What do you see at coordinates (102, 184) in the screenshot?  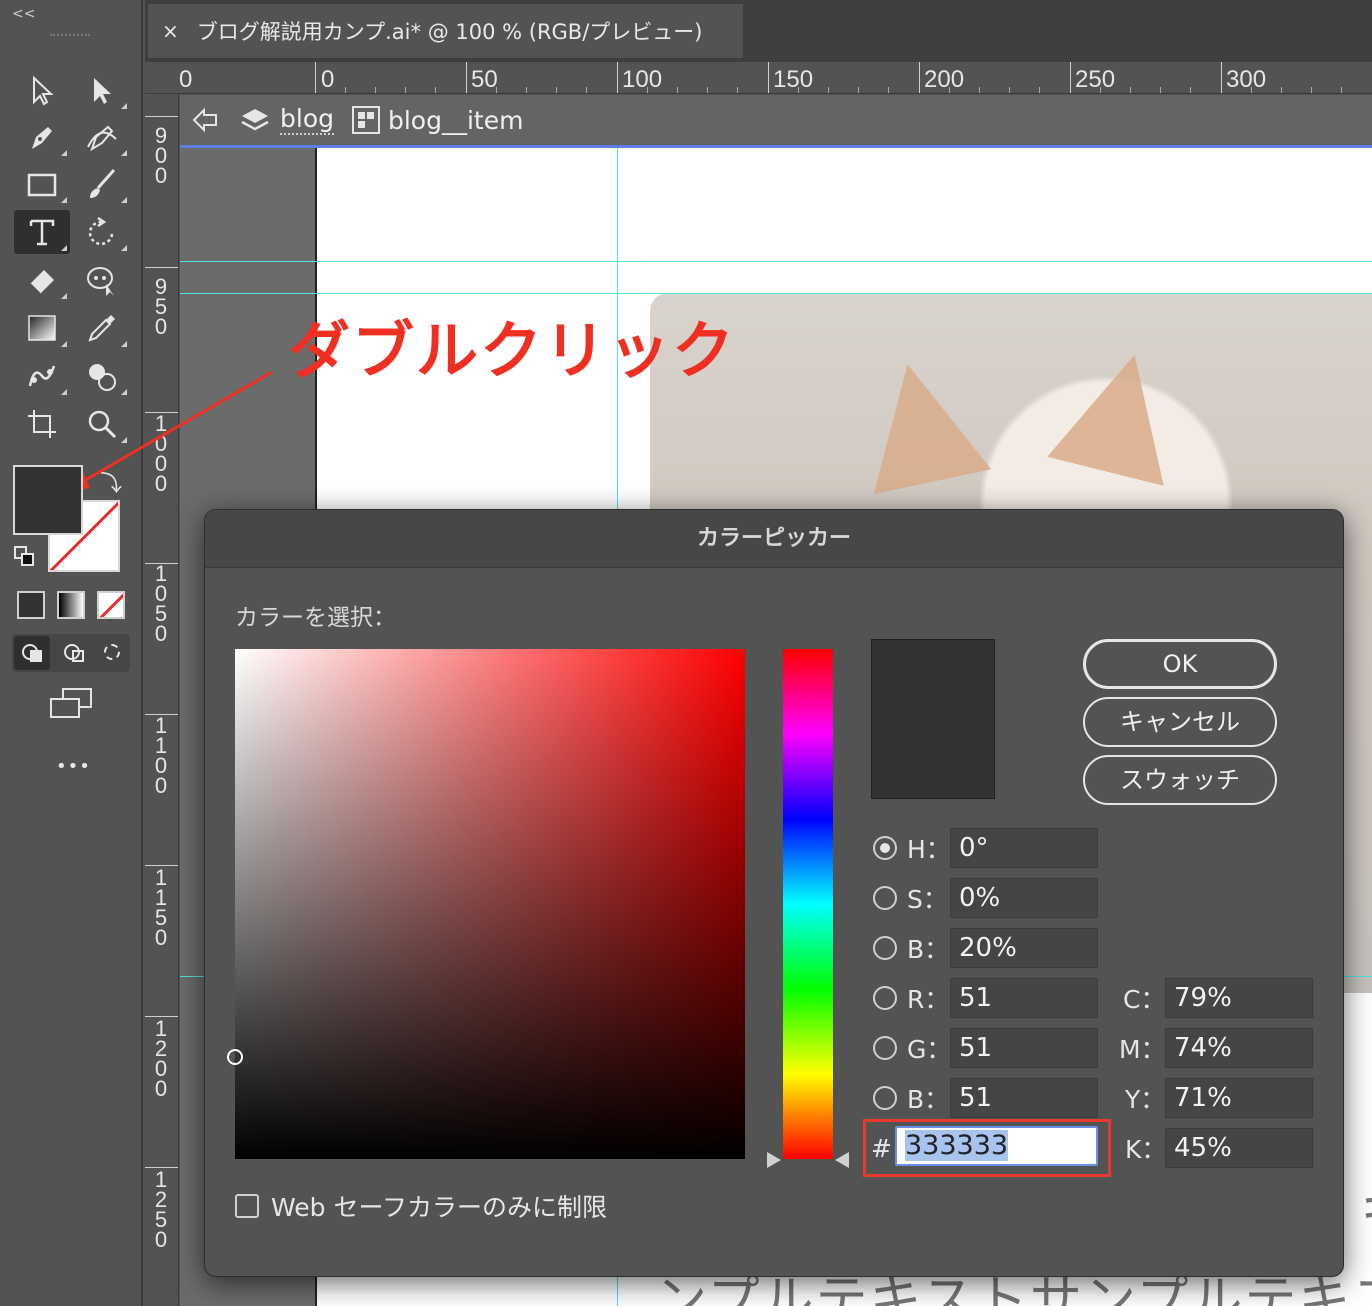 I see `paintbrush-tool` at bounding box center [102, 184].